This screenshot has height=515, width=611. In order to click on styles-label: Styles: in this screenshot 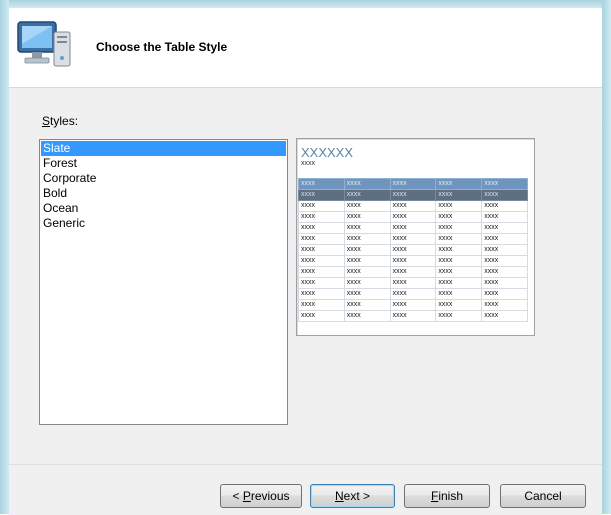, I will do `click(60, 121)`.